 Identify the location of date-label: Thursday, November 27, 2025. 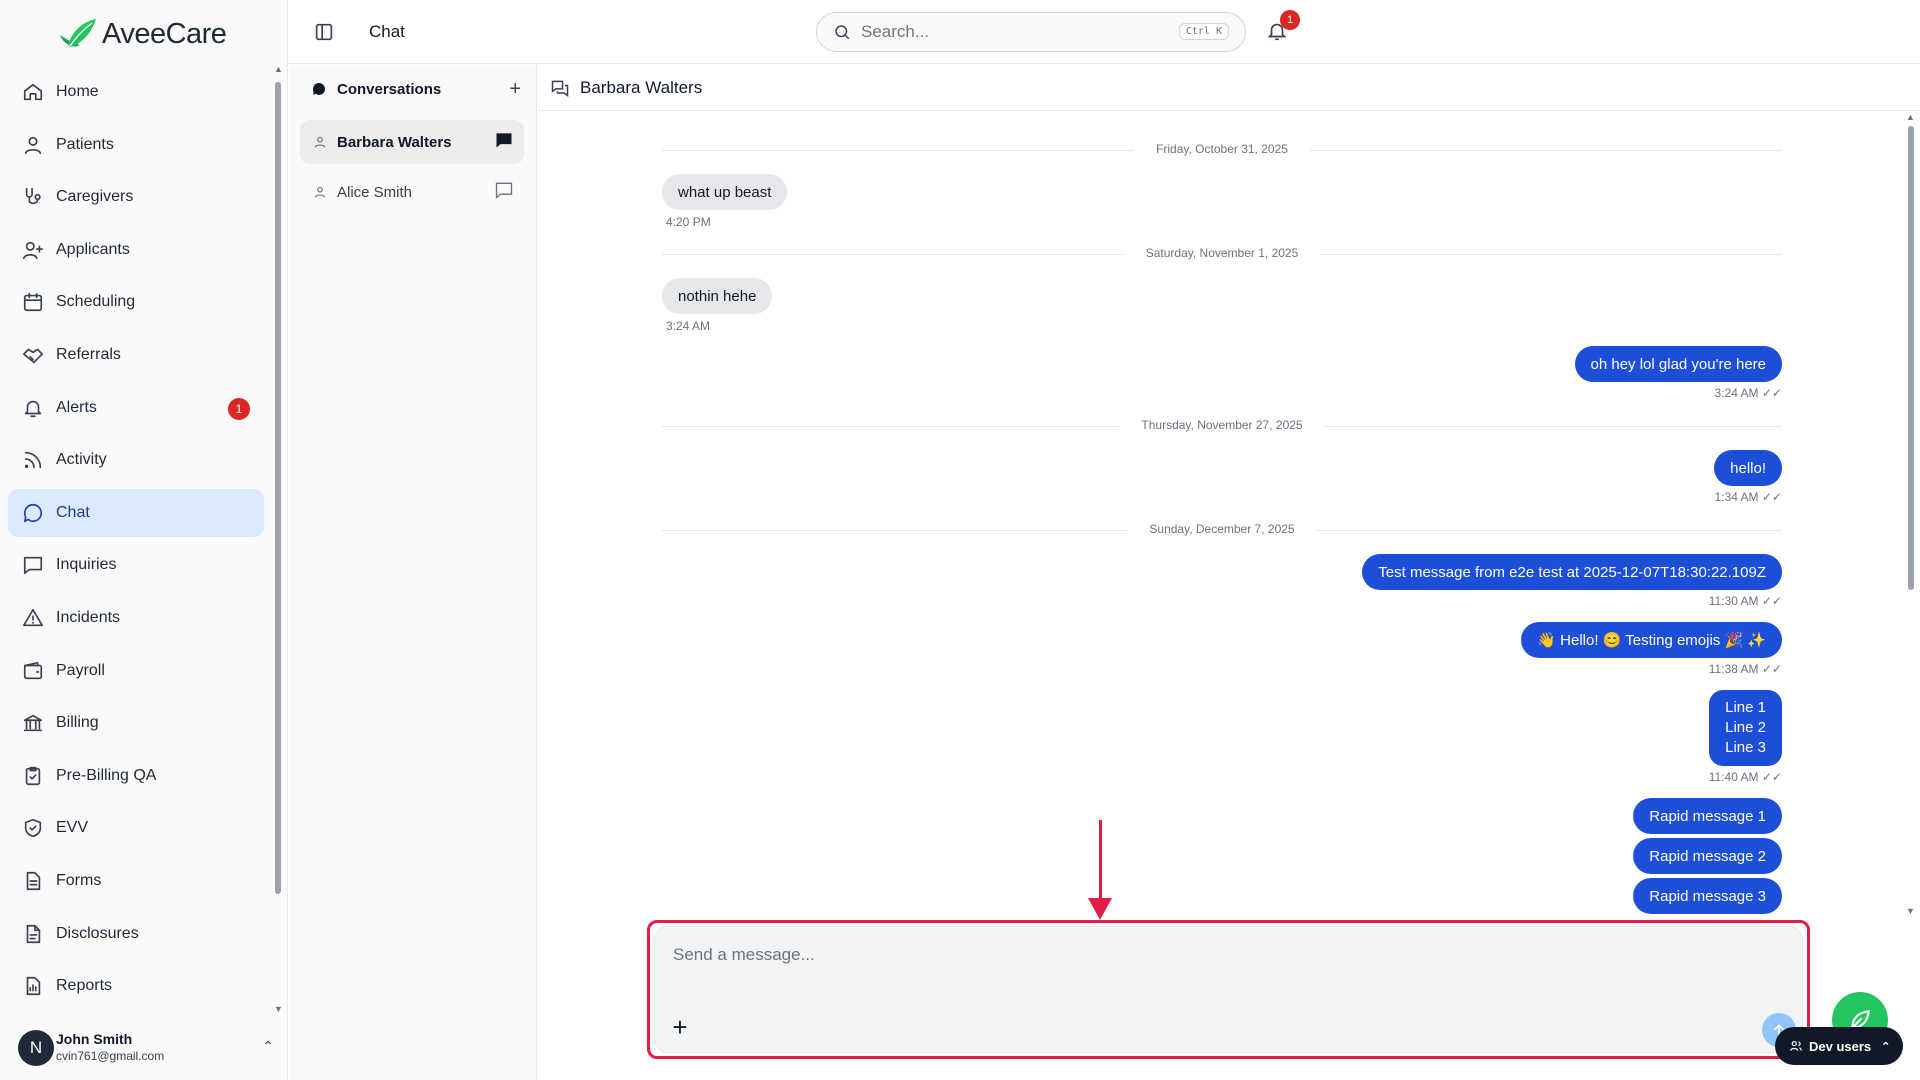
(1222, 425).